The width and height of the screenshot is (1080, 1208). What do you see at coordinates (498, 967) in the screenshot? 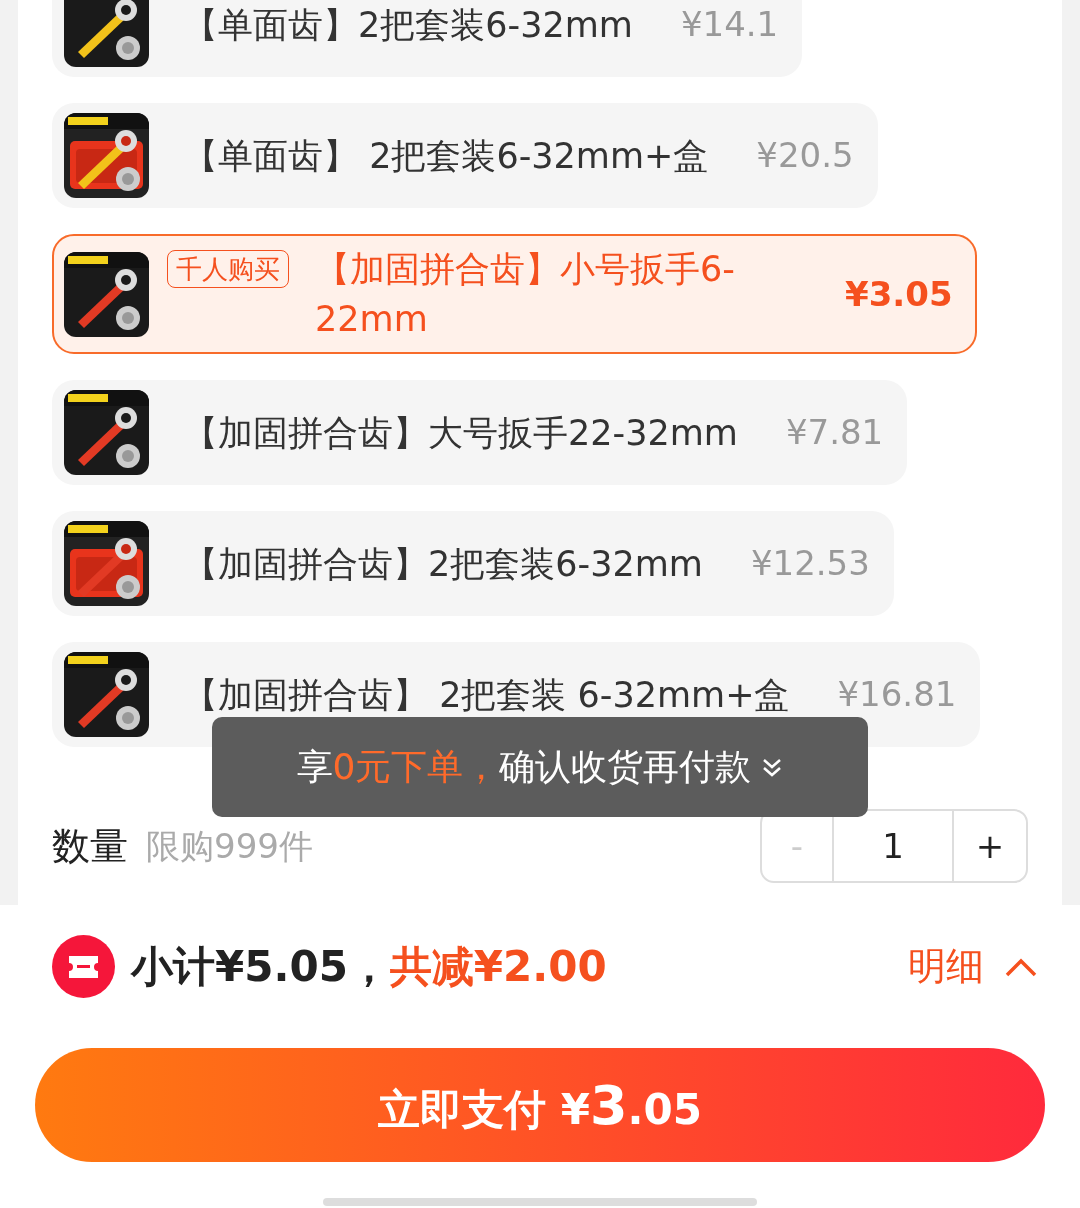
I see `discount-text: 共减¥2.00` at bounding box center [498, 967].